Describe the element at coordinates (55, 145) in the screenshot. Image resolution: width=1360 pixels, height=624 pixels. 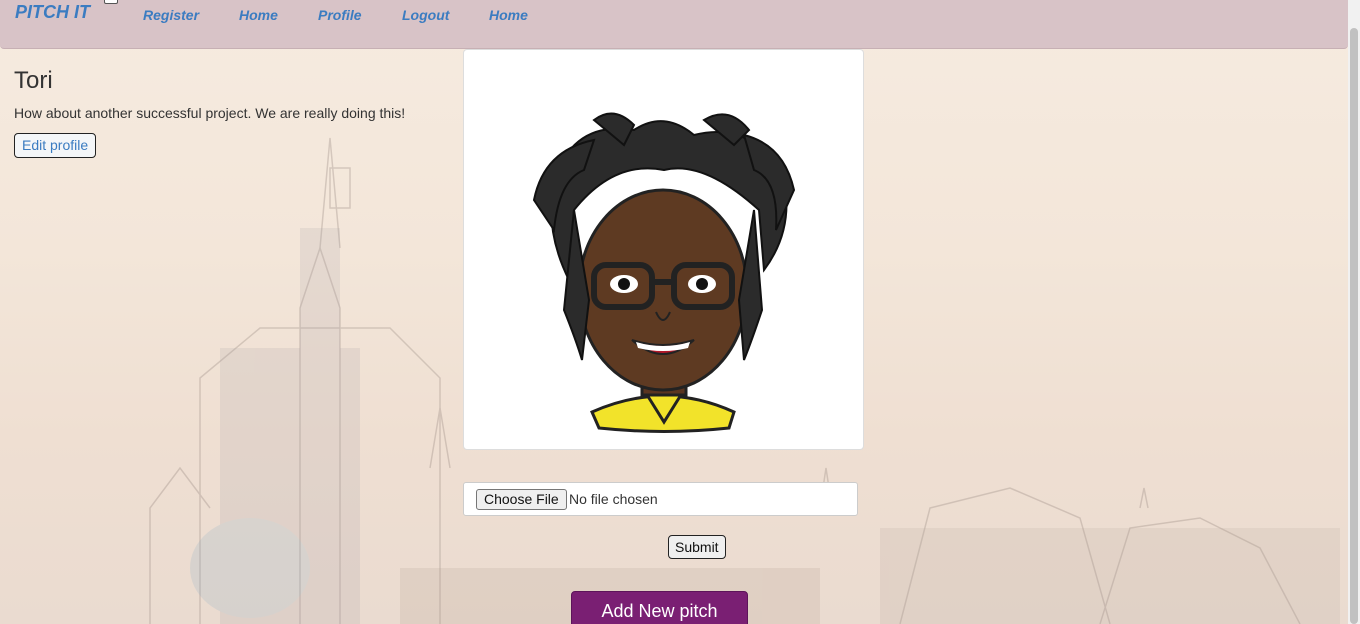
I see `edit-profile-button: Edit profile` at that location.